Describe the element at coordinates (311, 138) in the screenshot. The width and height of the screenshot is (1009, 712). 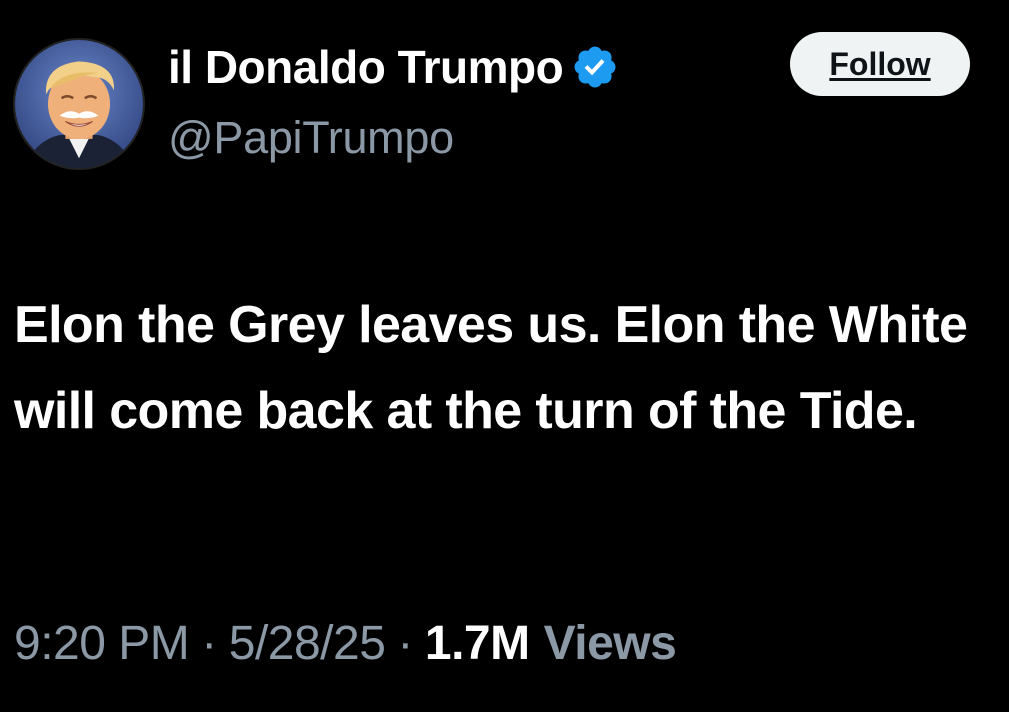
I see `author-handle: @PapiTrumpo` at that location.